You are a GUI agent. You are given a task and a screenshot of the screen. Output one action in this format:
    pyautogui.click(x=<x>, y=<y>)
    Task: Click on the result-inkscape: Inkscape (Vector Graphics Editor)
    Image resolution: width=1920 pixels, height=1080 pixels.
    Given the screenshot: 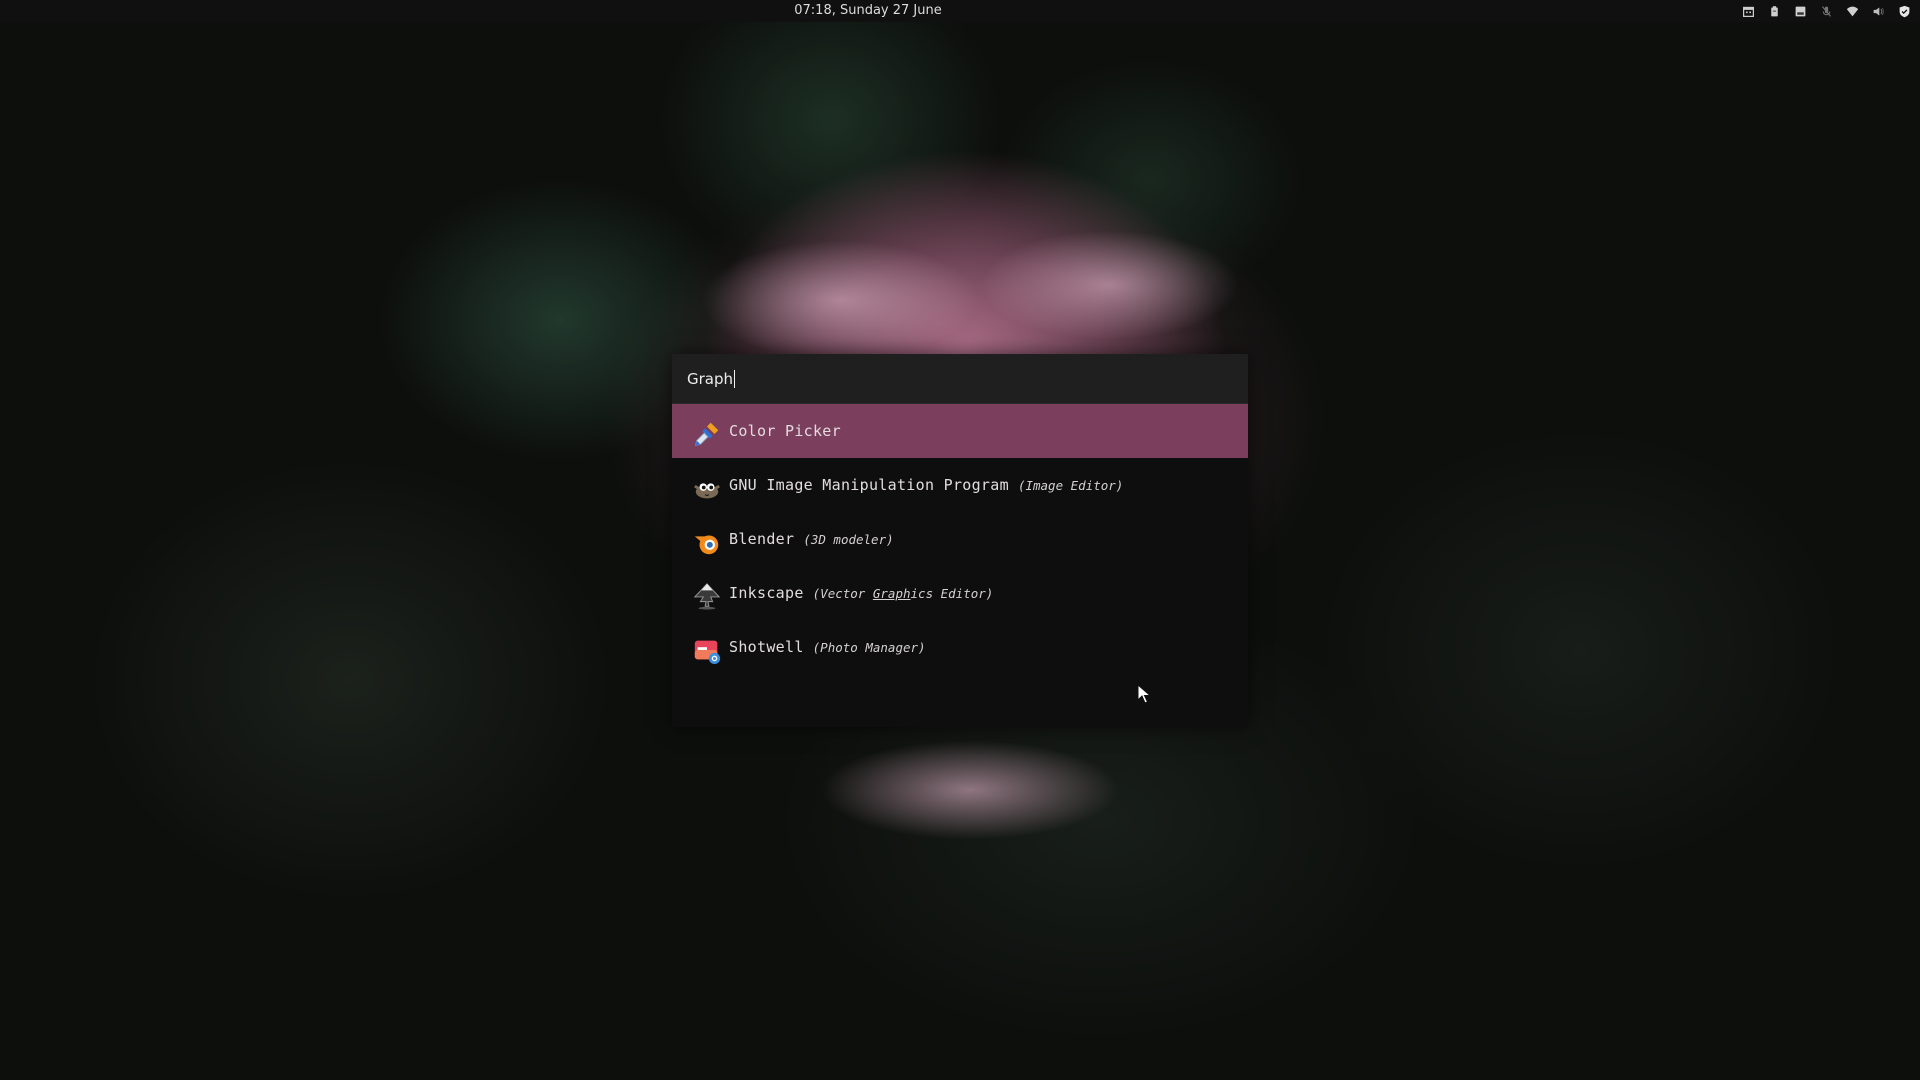 What is the action you would take?
    pyautogui.click(x=960, y=593)
    